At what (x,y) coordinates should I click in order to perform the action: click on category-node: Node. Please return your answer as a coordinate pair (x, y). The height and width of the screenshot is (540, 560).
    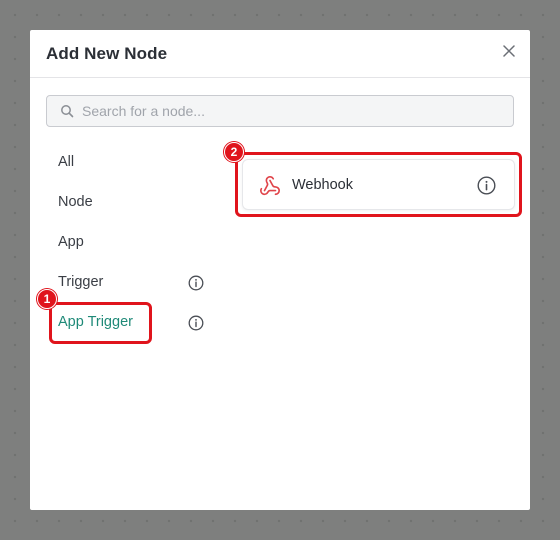
    Looking at the image, I should click on (75, 202).